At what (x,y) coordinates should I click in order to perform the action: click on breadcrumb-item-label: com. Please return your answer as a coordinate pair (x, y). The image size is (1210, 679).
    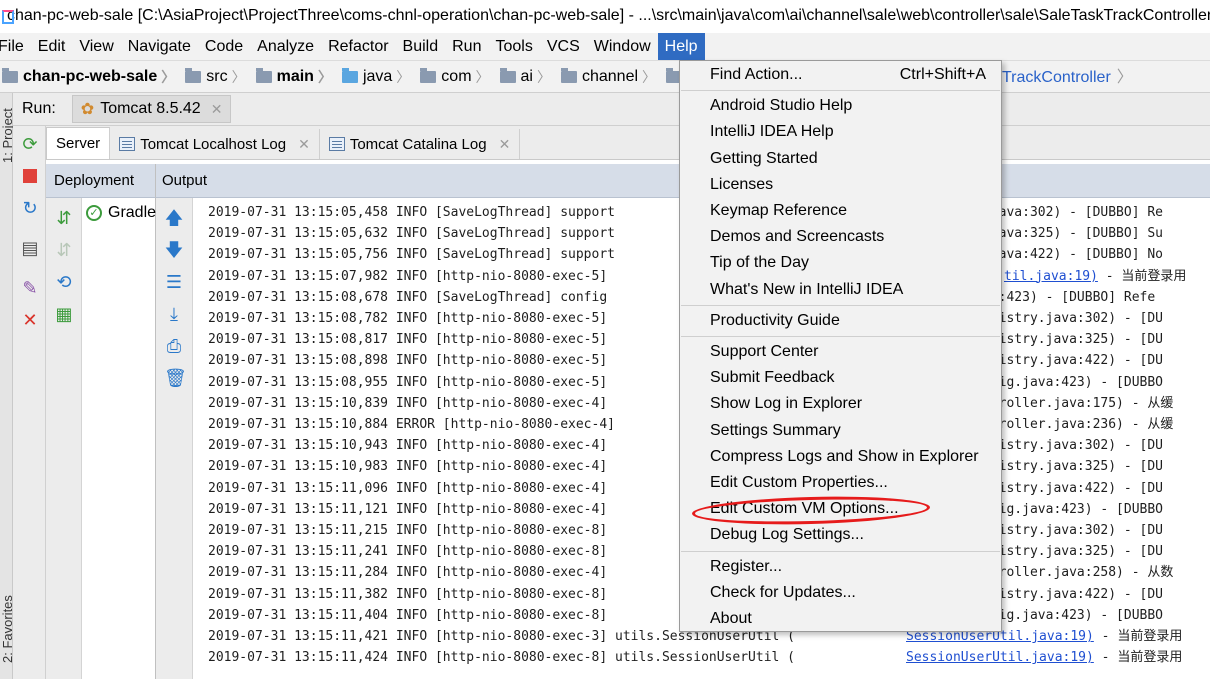
    Looking at the image, I should click on (456, 76).